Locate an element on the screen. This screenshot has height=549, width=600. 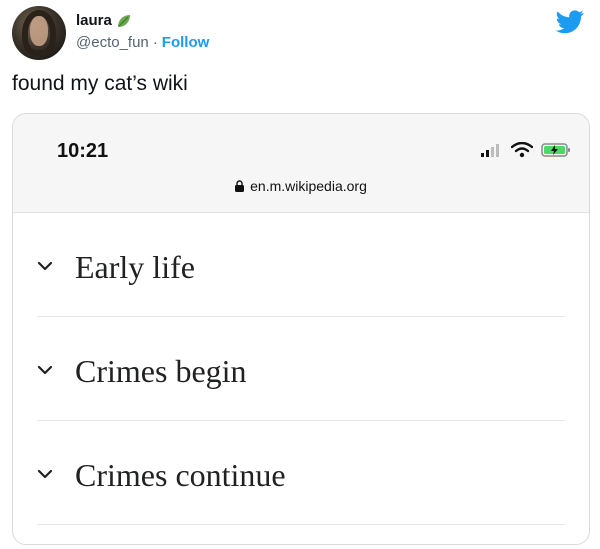
handle-row: @ecto_fun · Follow is located at coordinates (142, 42).